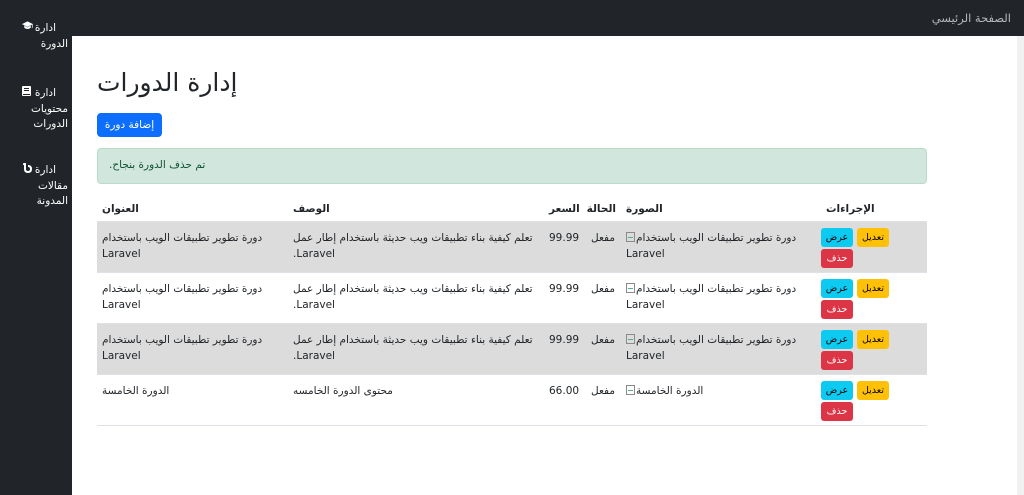 The image size is (1024, 495). What do you see at coordinates (27, 29) in the screenshot?
I see `graduation-cap-icon` at bounding box center [27, 29].